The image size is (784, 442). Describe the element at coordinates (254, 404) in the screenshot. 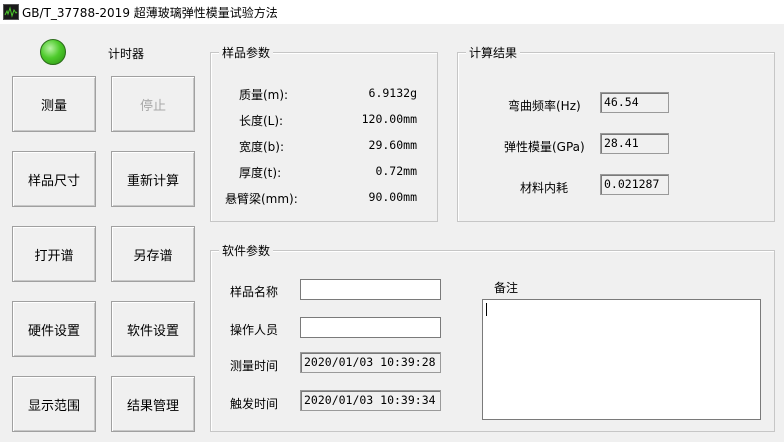

I see `trigger-time-label: 触发时间` at that location.